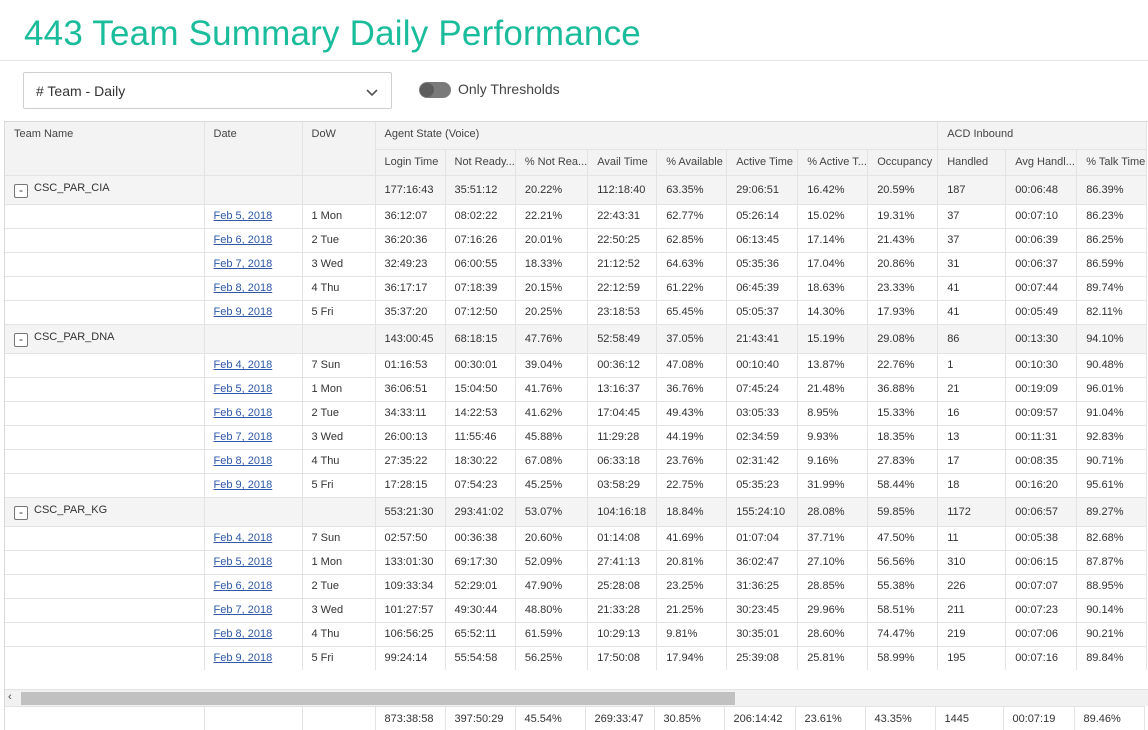  Describe the element at coordinates (339, 658) in the screenshot. I see `dow-cell: 5 Fri` at that location.